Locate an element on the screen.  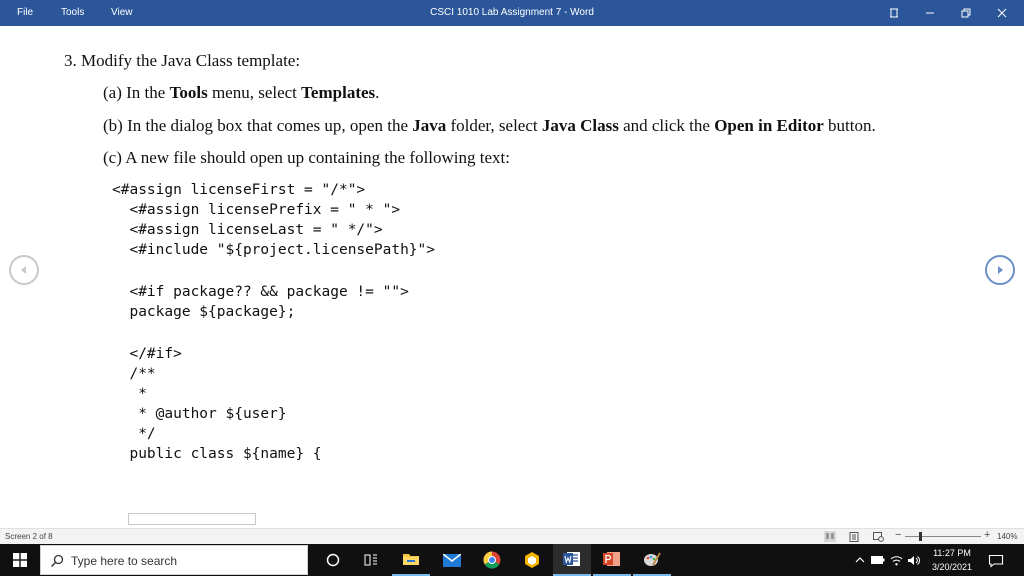
volume-icon is located at coordinates (913, 560).